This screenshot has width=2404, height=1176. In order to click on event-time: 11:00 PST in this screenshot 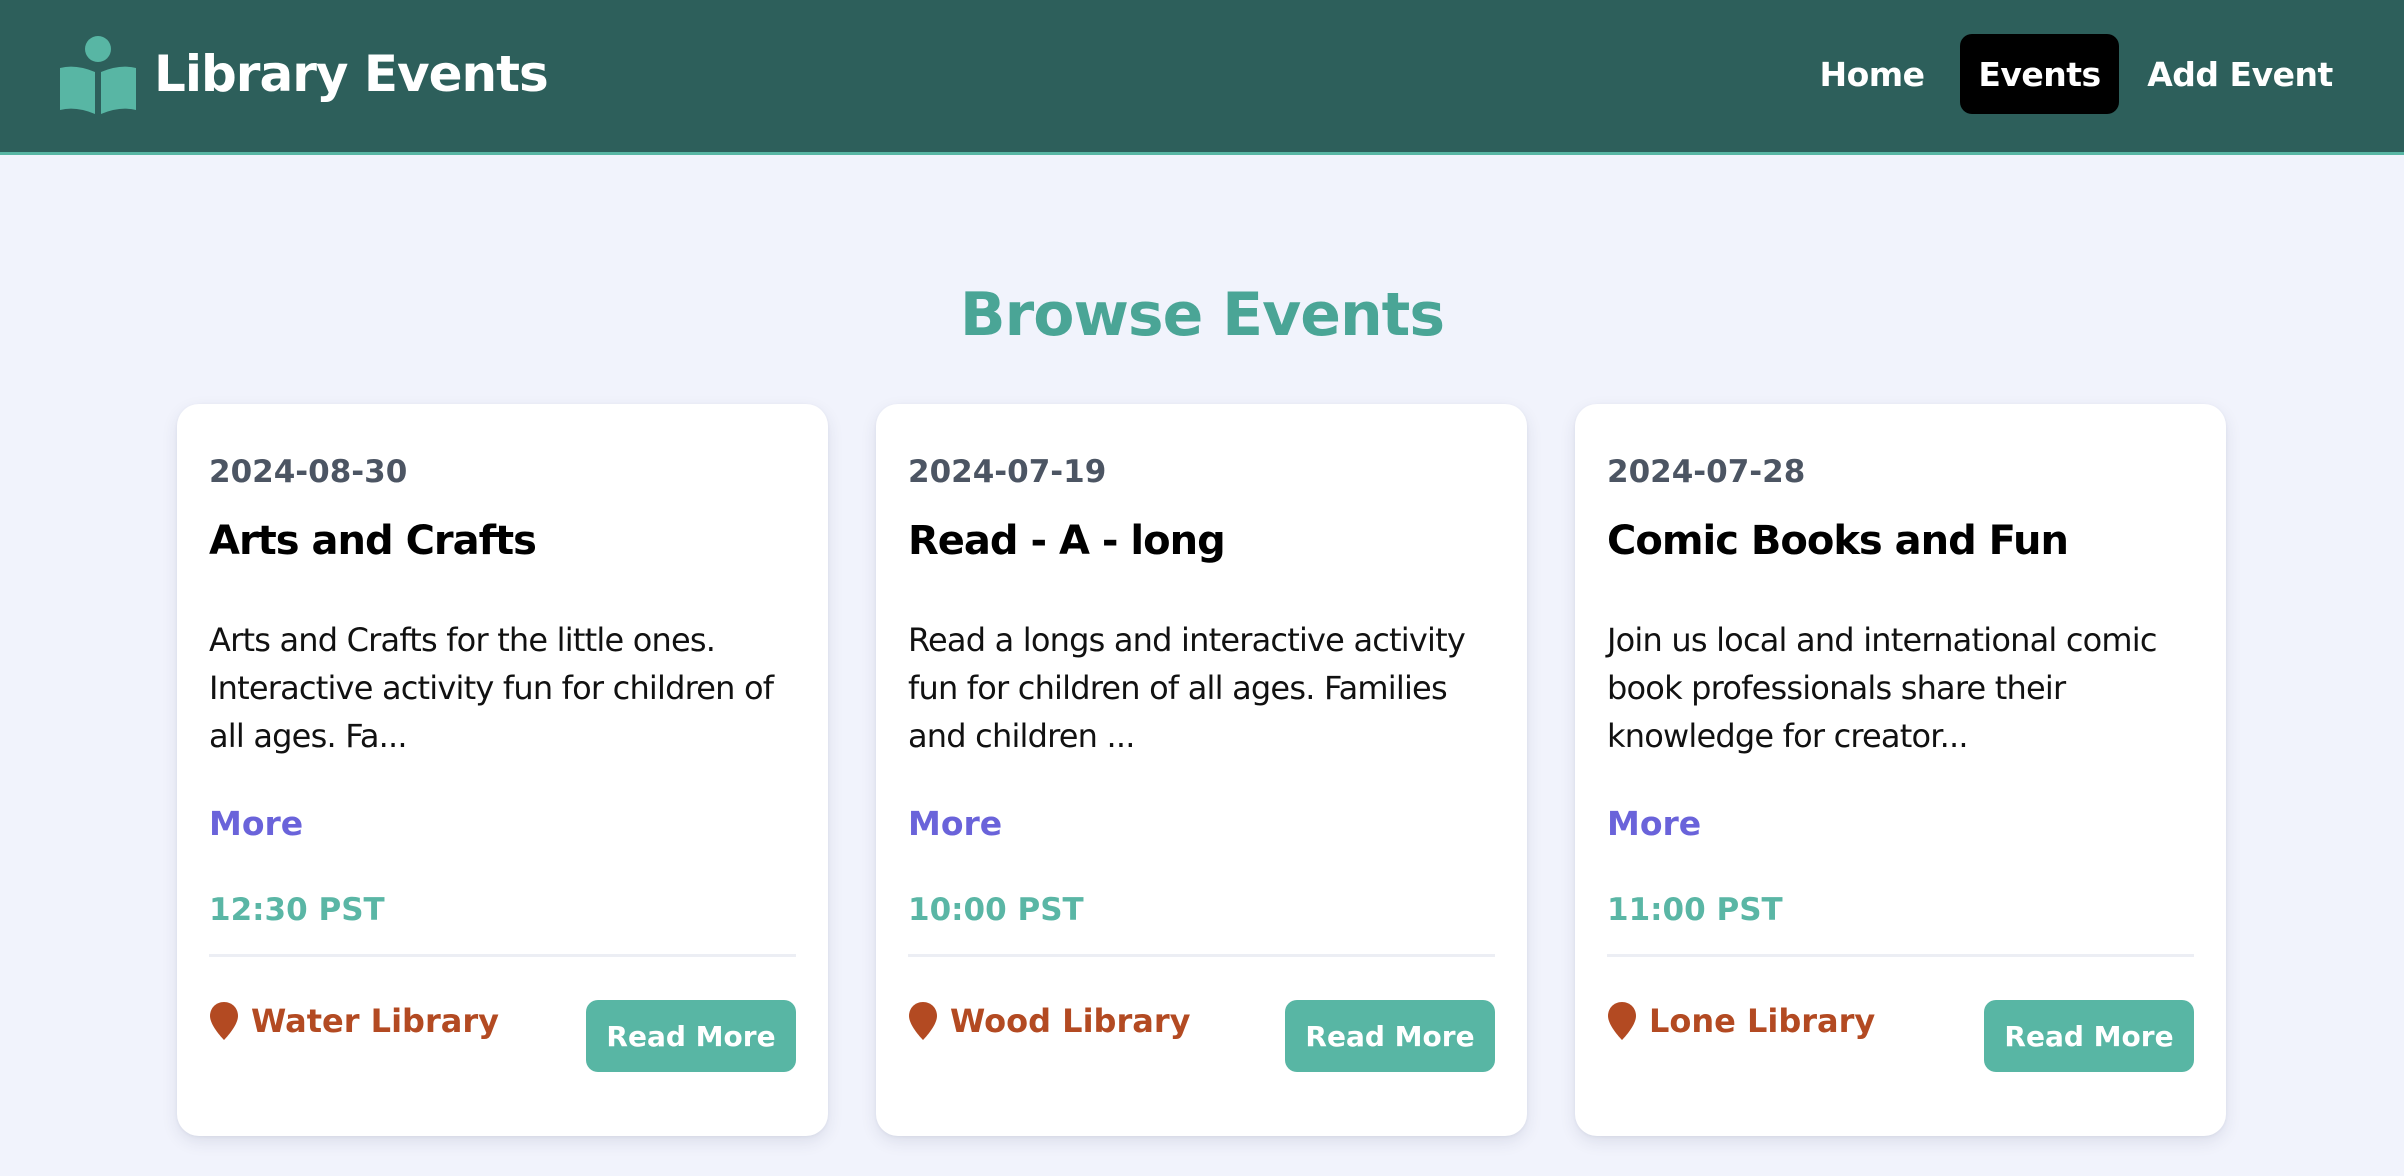, I will do `click(1695, 910)`.